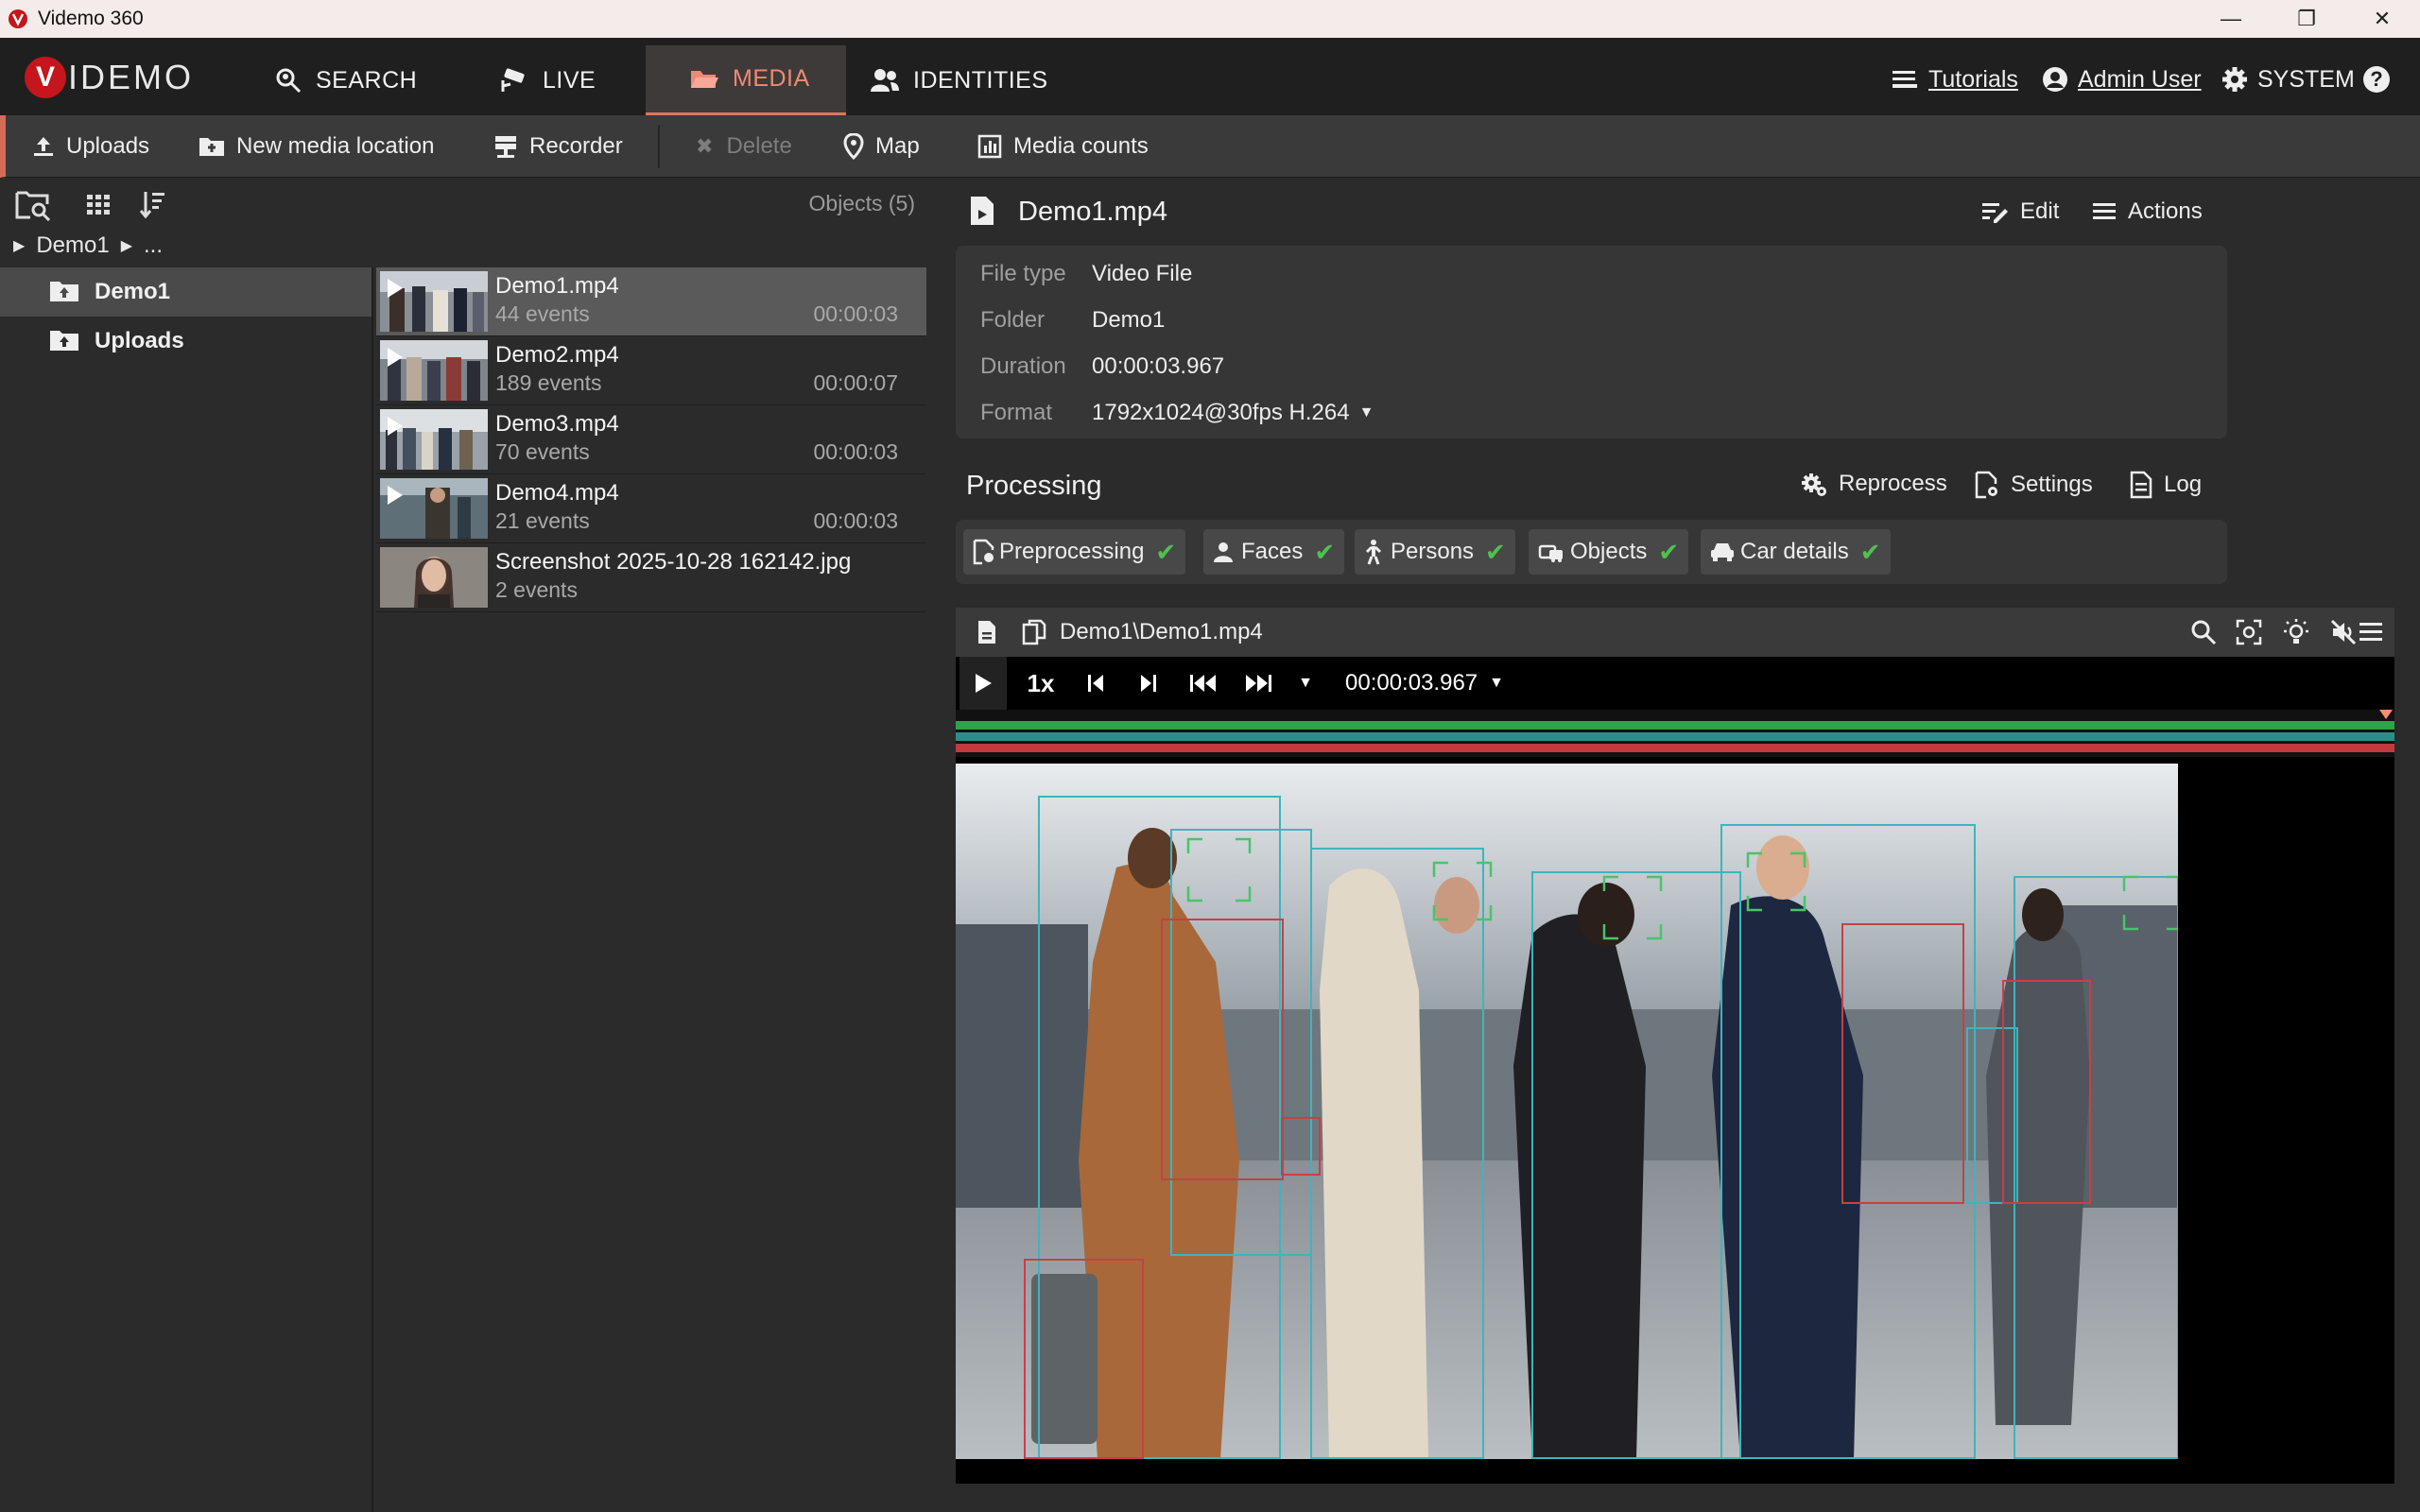  What do you see at coordinates (2019, 211) in the screenshot?
I see `edit-button: Edit` at bounding box center [2019, 211].